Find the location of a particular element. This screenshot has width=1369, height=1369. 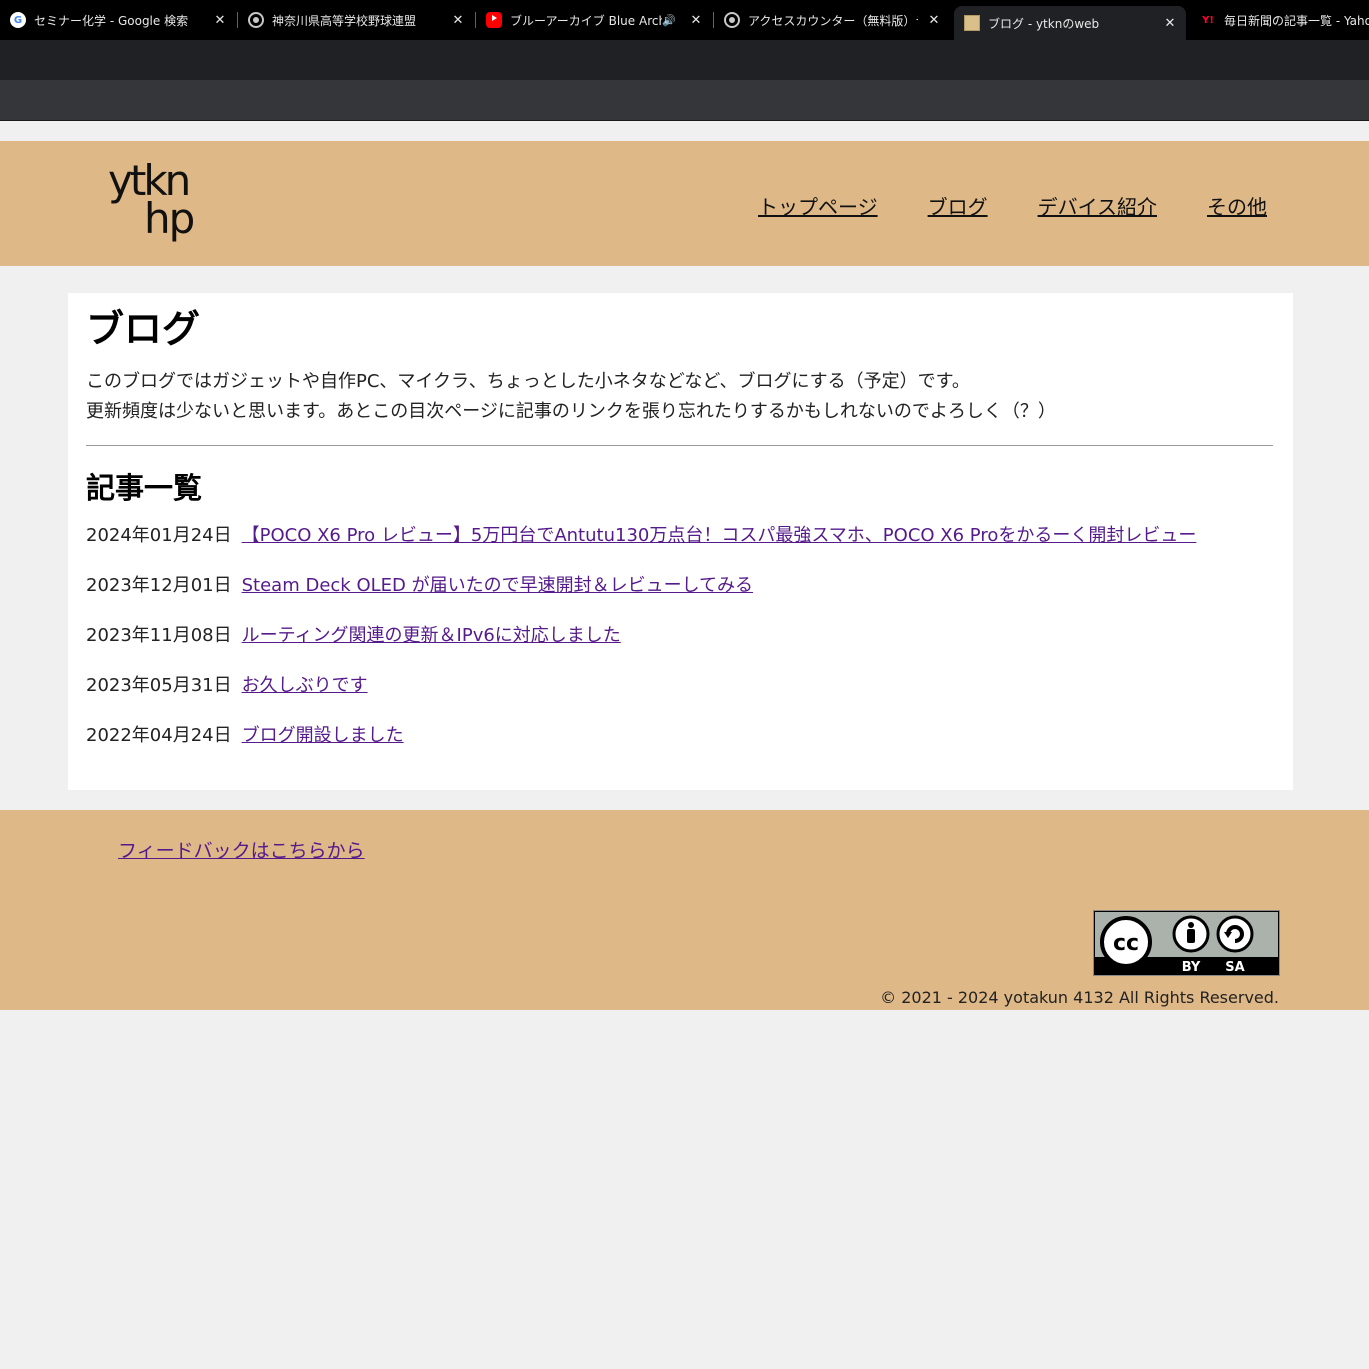

main-nav: トップページ ブログ デバイス紹介 その他 is located at coordinates (1012, 205).